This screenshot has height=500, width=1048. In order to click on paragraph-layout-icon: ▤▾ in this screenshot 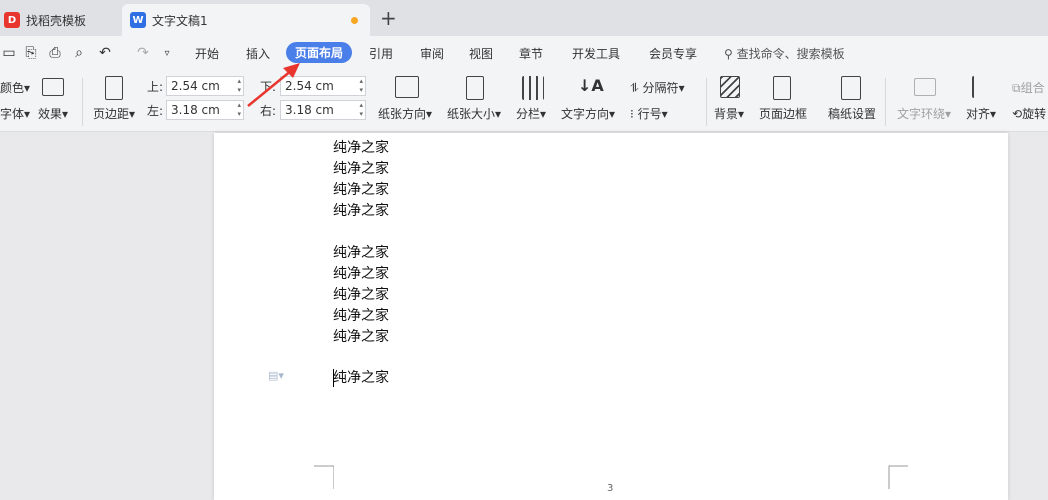, I will do `click(276, 375)`.